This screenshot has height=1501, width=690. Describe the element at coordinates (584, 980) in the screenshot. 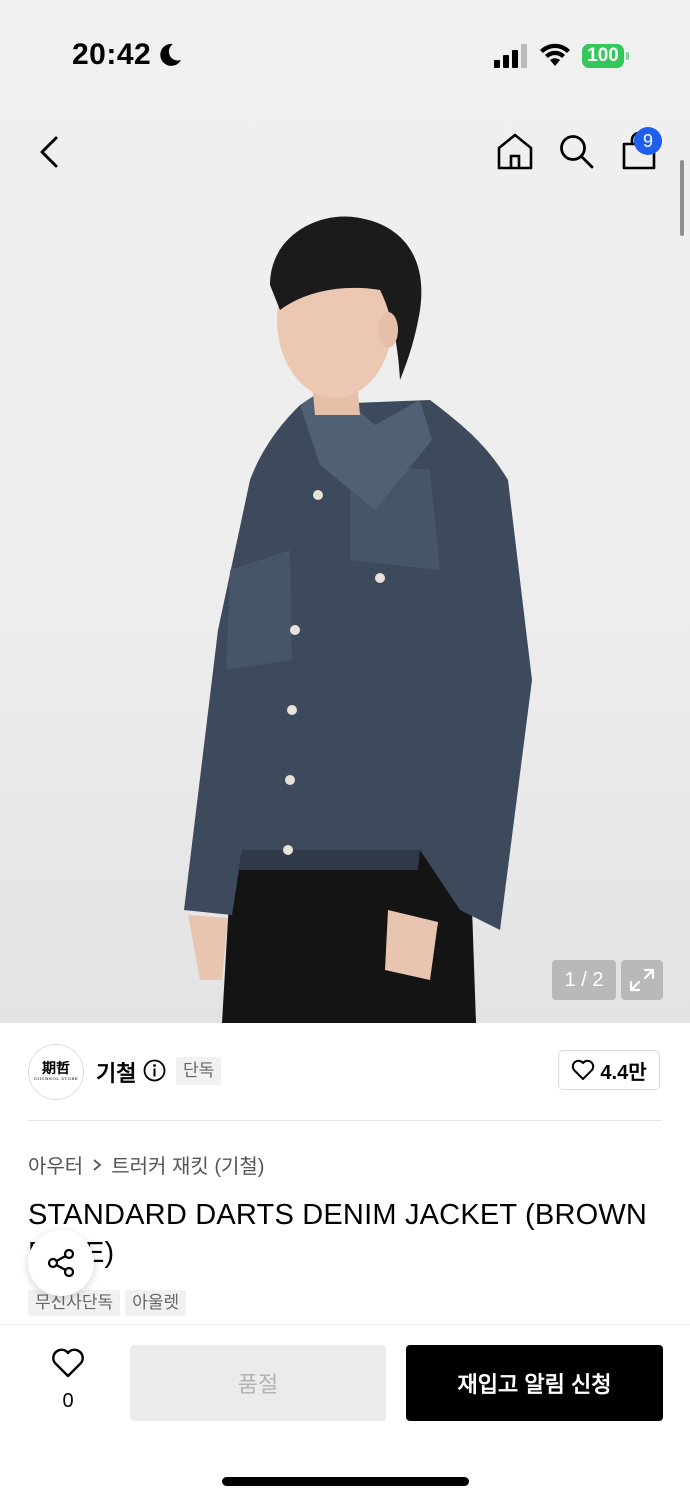

I see `image-counter: 1 / 2` at that location.